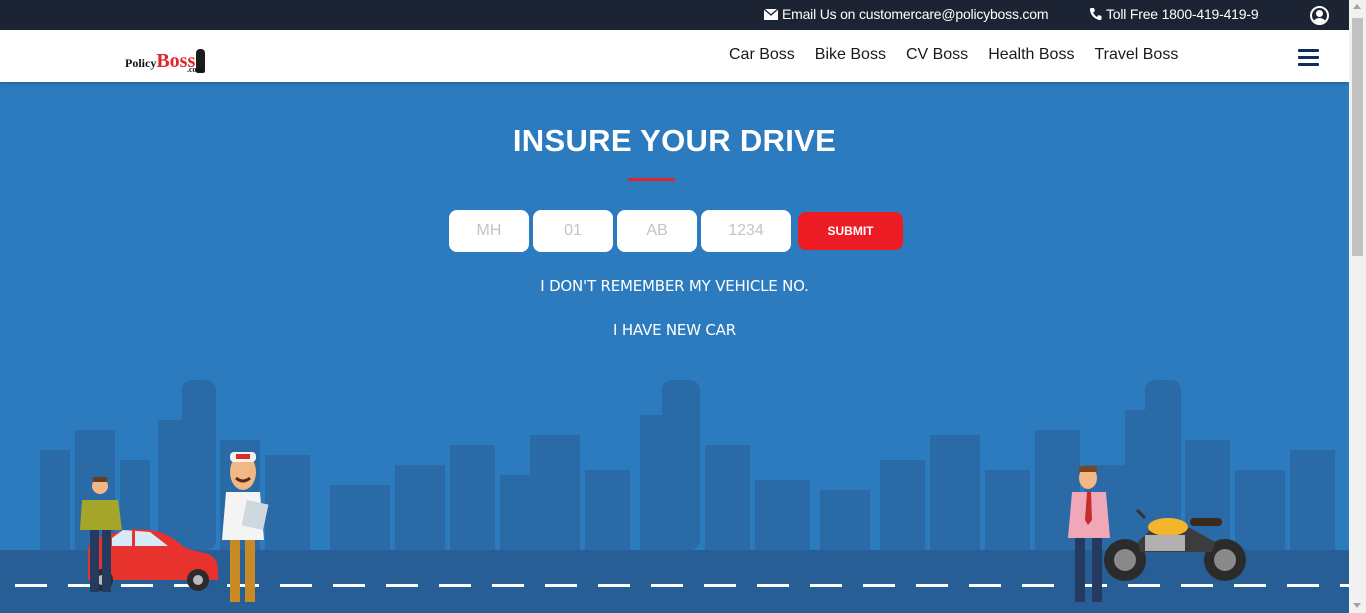 The height and width of the screenshot is (613, 1366). Describe the element at coordinates (1357, 306) in the screenshot. I see `page-scrollbar` at that location.